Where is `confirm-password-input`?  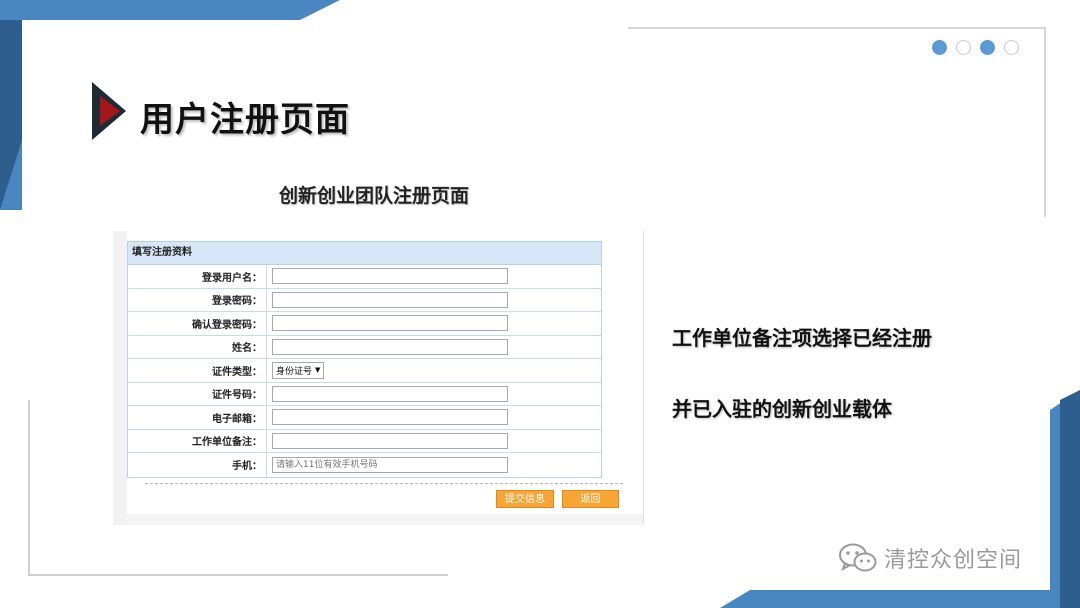
confirm-password-input is located at coordinates (390, 323).